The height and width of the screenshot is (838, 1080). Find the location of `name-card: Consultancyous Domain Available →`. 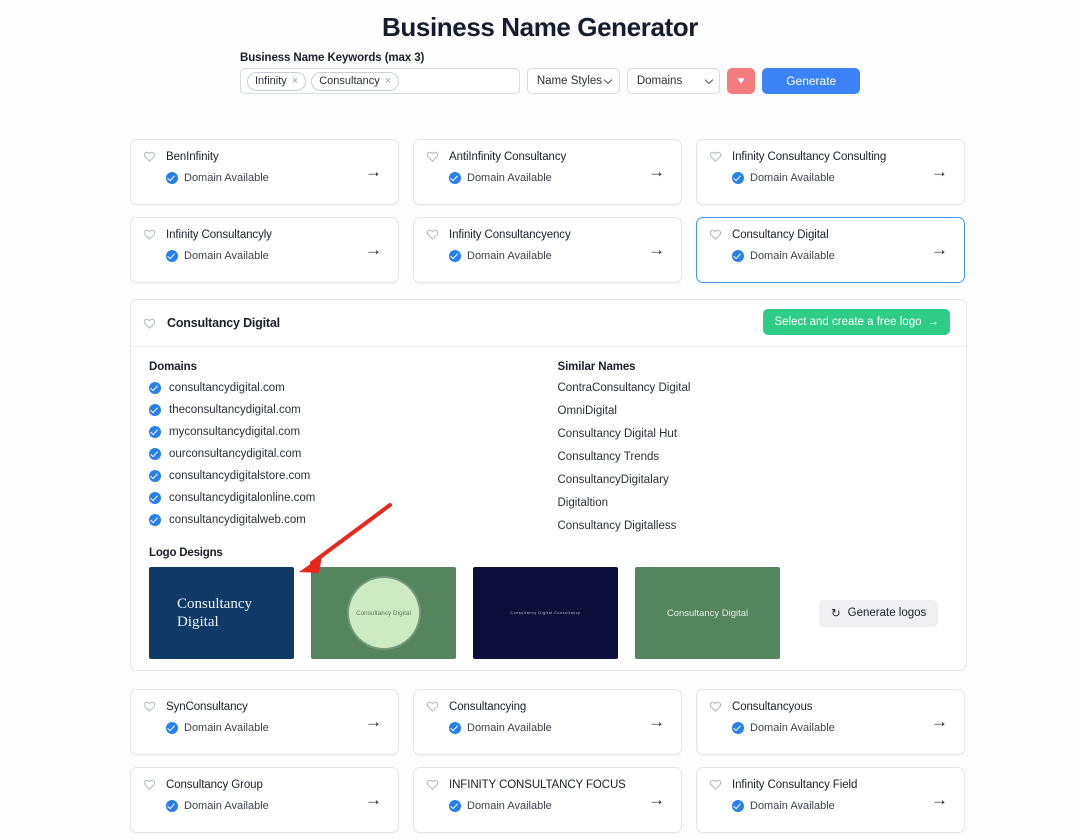

name-card: Consultancyous Domain Available → is located at coordinates (830, 722).